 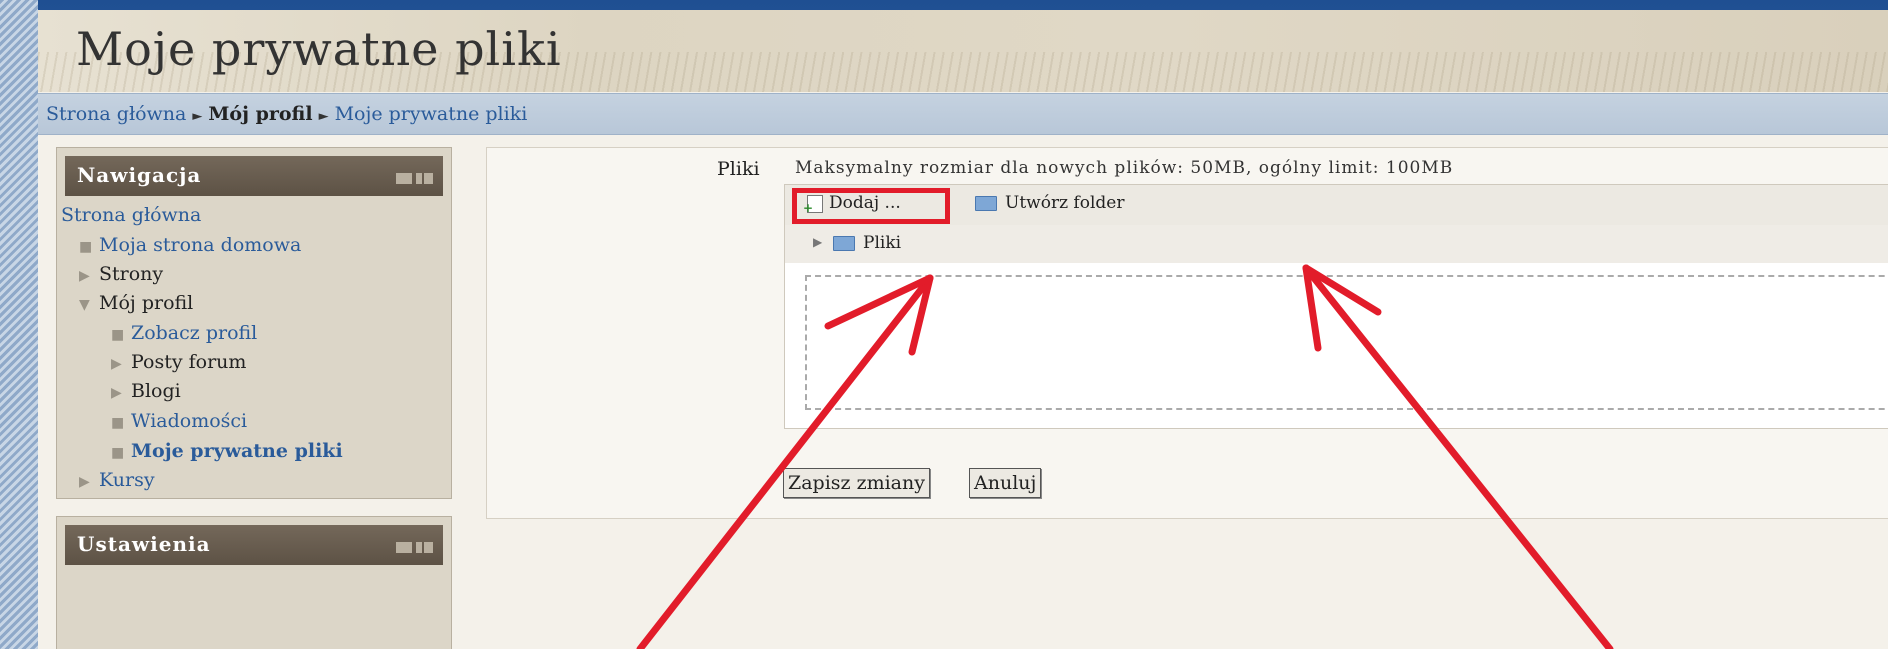 What do you see at coordinates (254, 176) in the screenshot?
I see `navigation-block-header: Nawigacja` at bounding box center [254, 176].